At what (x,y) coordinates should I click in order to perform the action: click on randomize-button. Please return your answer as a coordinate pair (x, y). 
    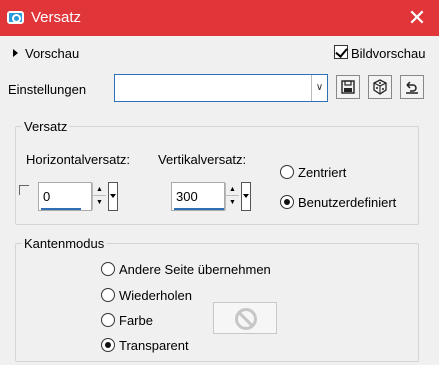
    Looking at the image, I should click on (380, 87).